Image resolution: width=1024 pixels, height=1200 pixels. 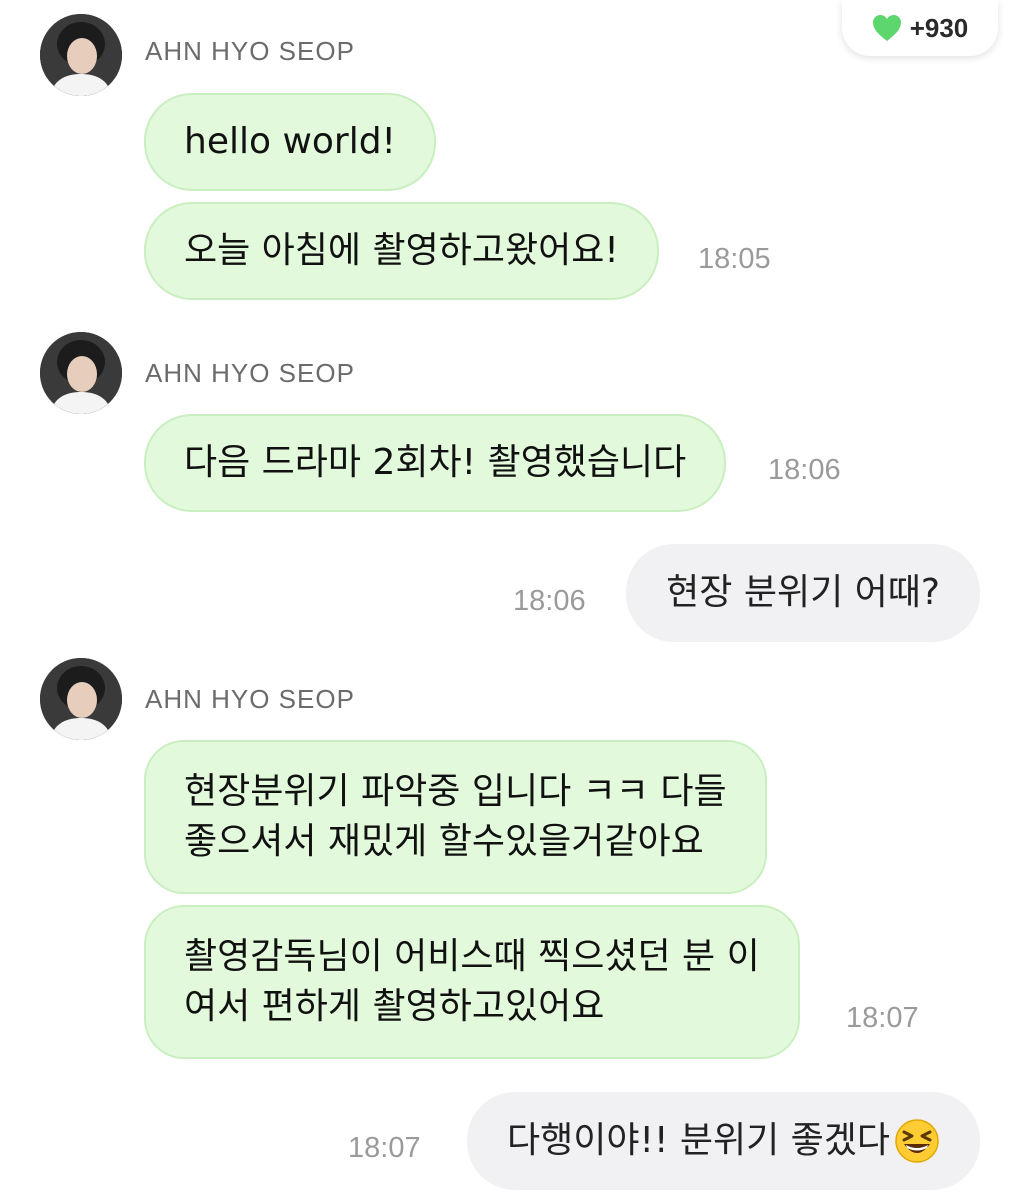 What do you see at coordinates (455, 817) in the screenshot?
I see `message-bubble: 현장분위기 파악중 입니다 ㅋㅋ 다들 좋으셔서 재밌게 할수있을거같아요` at bounding box center [455, 817].